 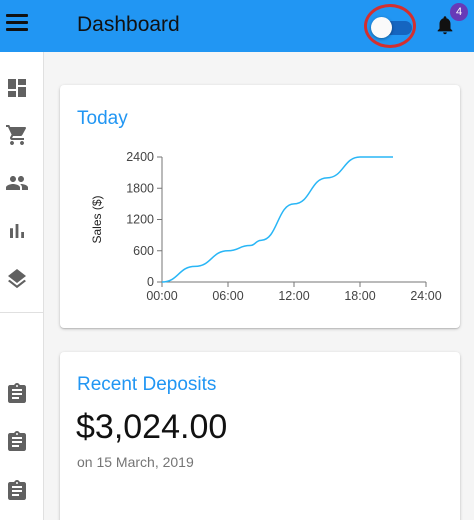 What do you see at coordinates (17, 279) in the screenshot?
I see `layers-icon` at bounding box center [17, 279].